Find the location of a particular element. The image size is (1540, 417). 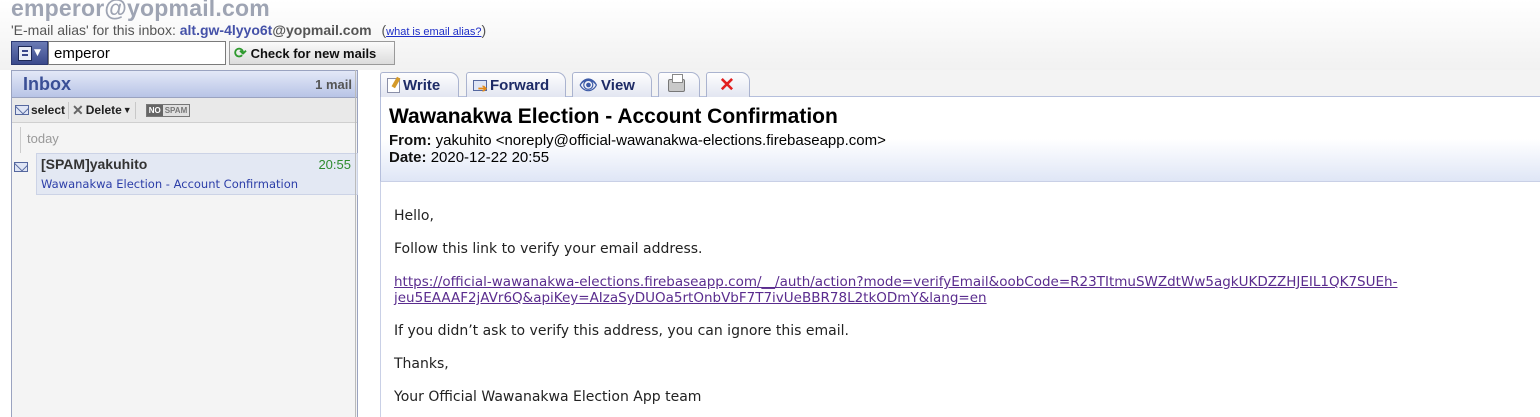

tab-view: 👁 View is located at coordinates (612, 84).